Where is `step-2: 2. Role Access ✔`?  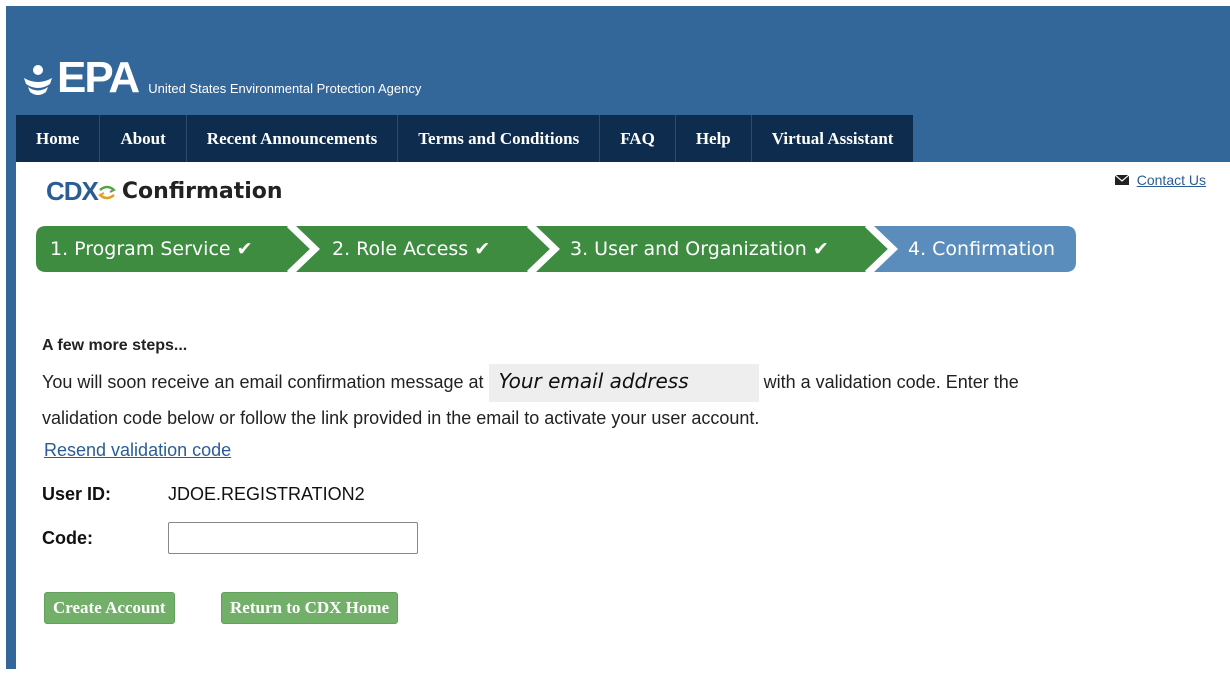
step-2: 2. Role Access ✔ is located at coordinates (411, 249).